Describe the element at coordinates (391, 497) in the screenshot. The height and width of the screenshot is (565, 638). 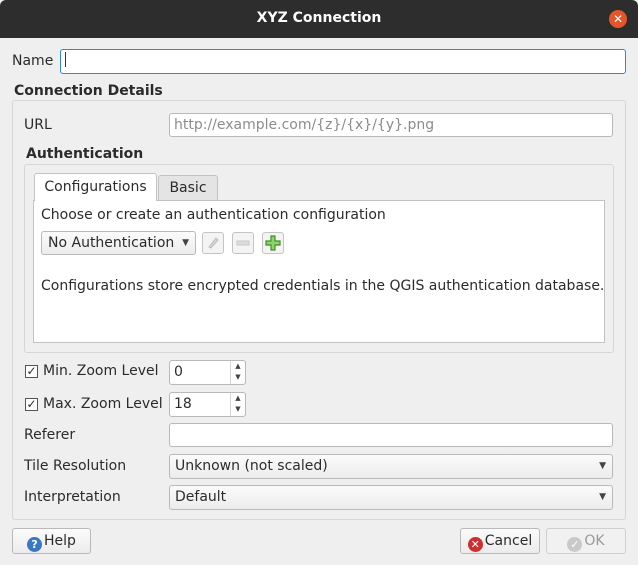
I see `interpretation-select: Default ▼` at that location.